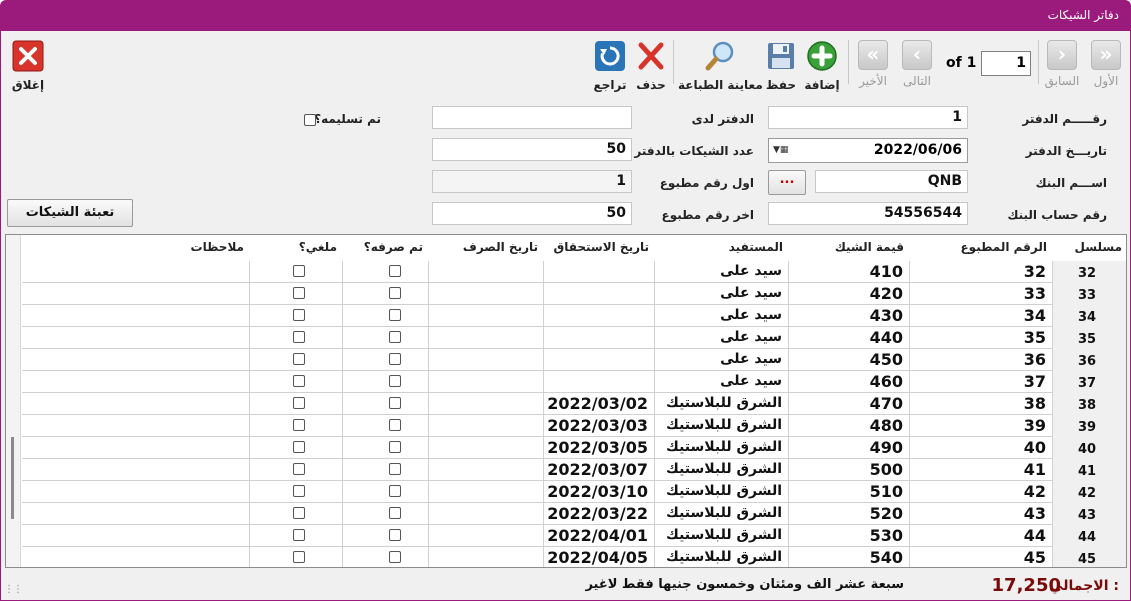 Image resolution: width=1131 pixels, height=601 pixels. Describe the element at coordinates (1089, 404) in the screenshot. I see `cell-serial: 38` at that location.